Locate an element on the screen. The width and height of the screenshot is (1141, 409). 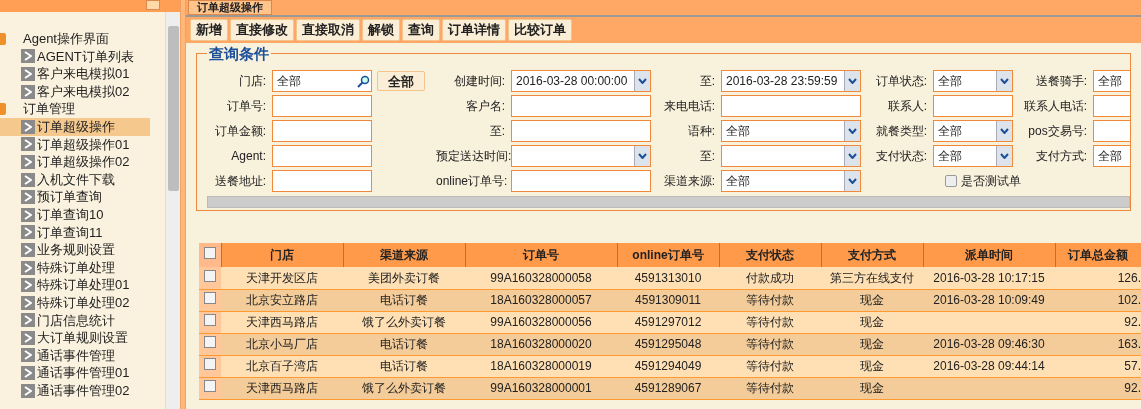
table-cell: 2016-03-28 09:44:14 is located at coordinates (989, 366).